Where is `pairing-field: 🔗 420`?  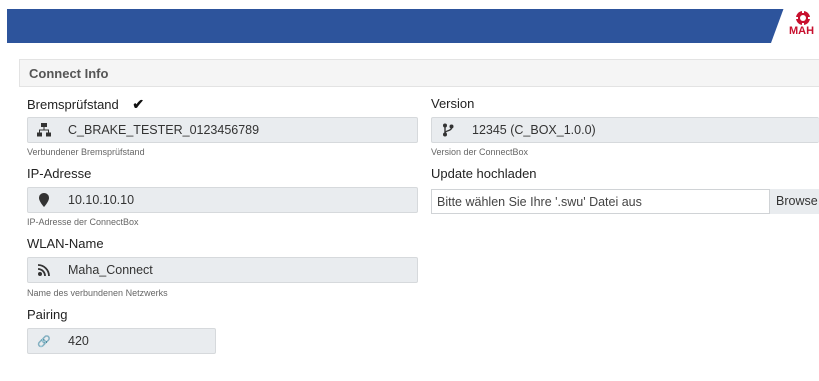
pairing-field: 🔗 420 is located at coordinates (121, 341).